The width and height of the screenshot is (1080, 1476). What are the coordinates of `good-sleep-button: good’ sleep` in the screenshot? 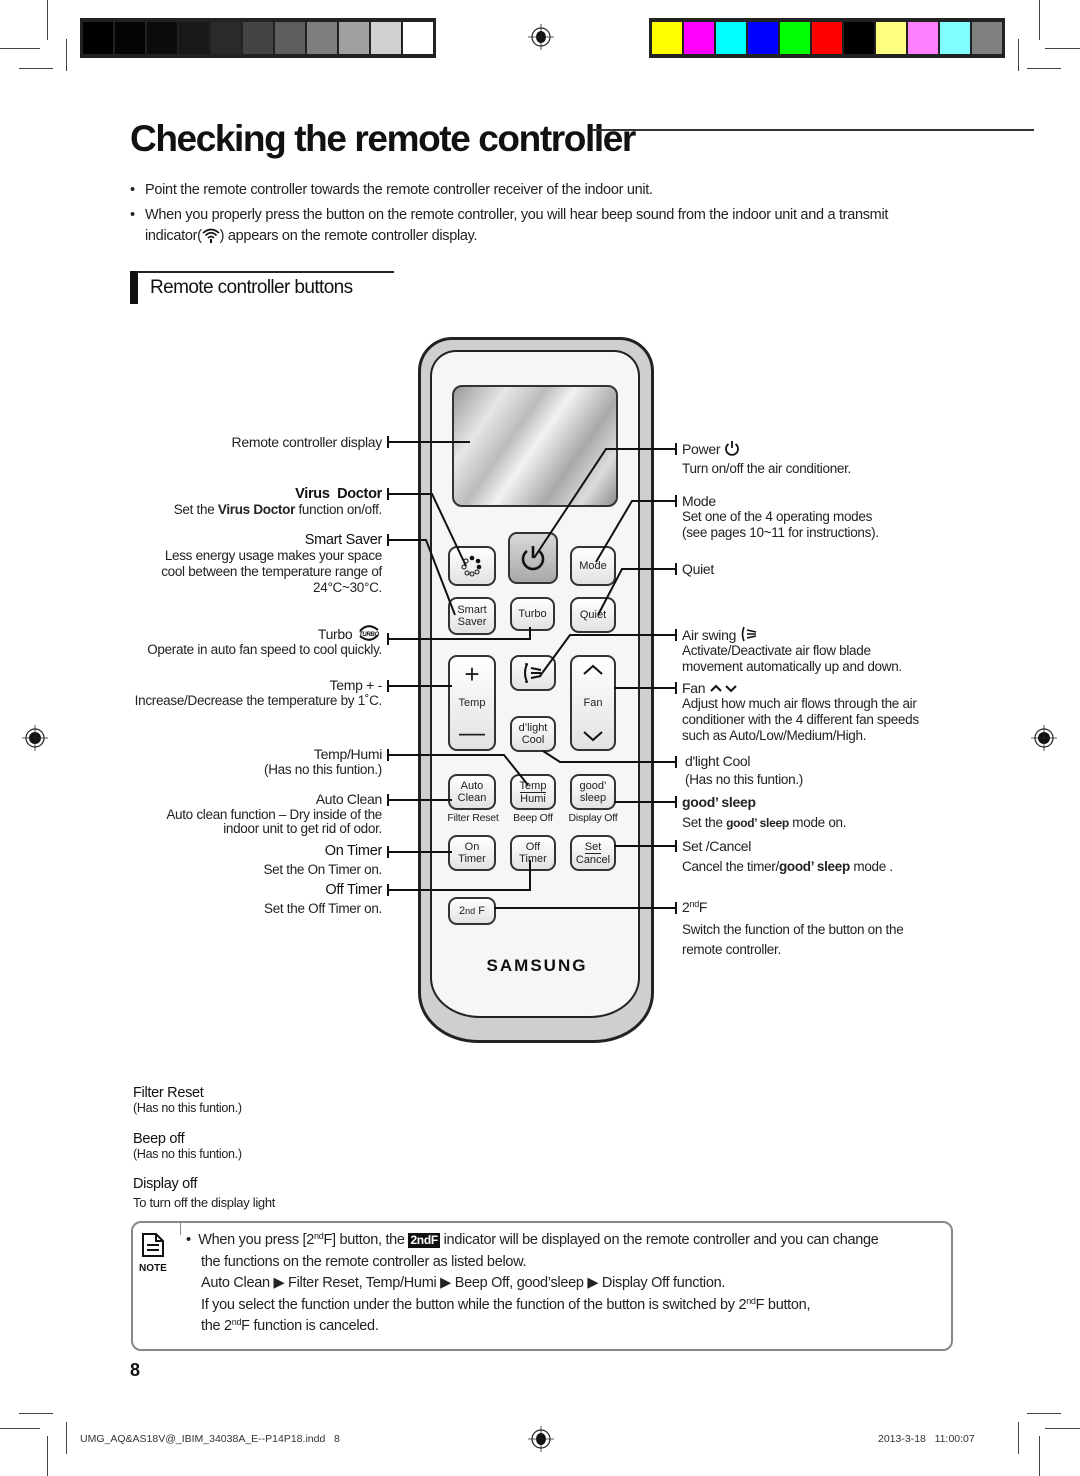 It's located at (593, 792).